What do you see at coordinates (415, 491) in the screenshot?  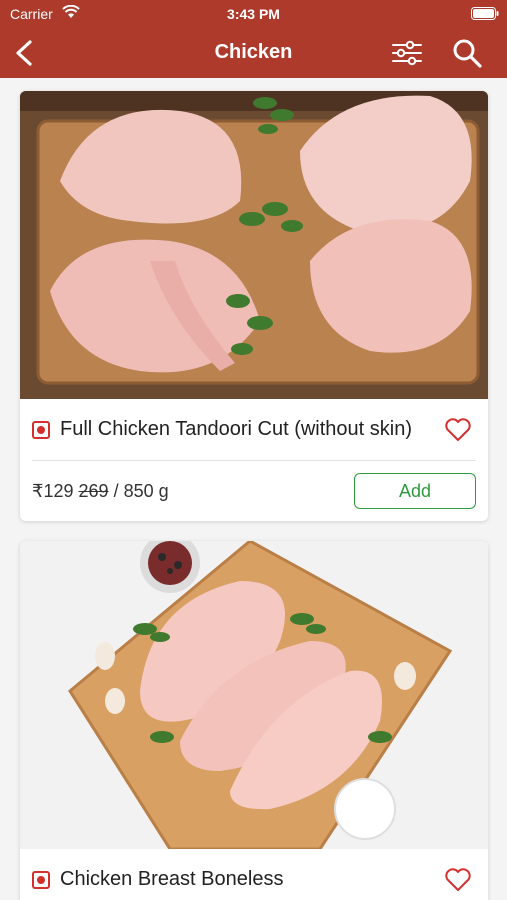 I see `add-button: Add` at bounding box center [415, 491].